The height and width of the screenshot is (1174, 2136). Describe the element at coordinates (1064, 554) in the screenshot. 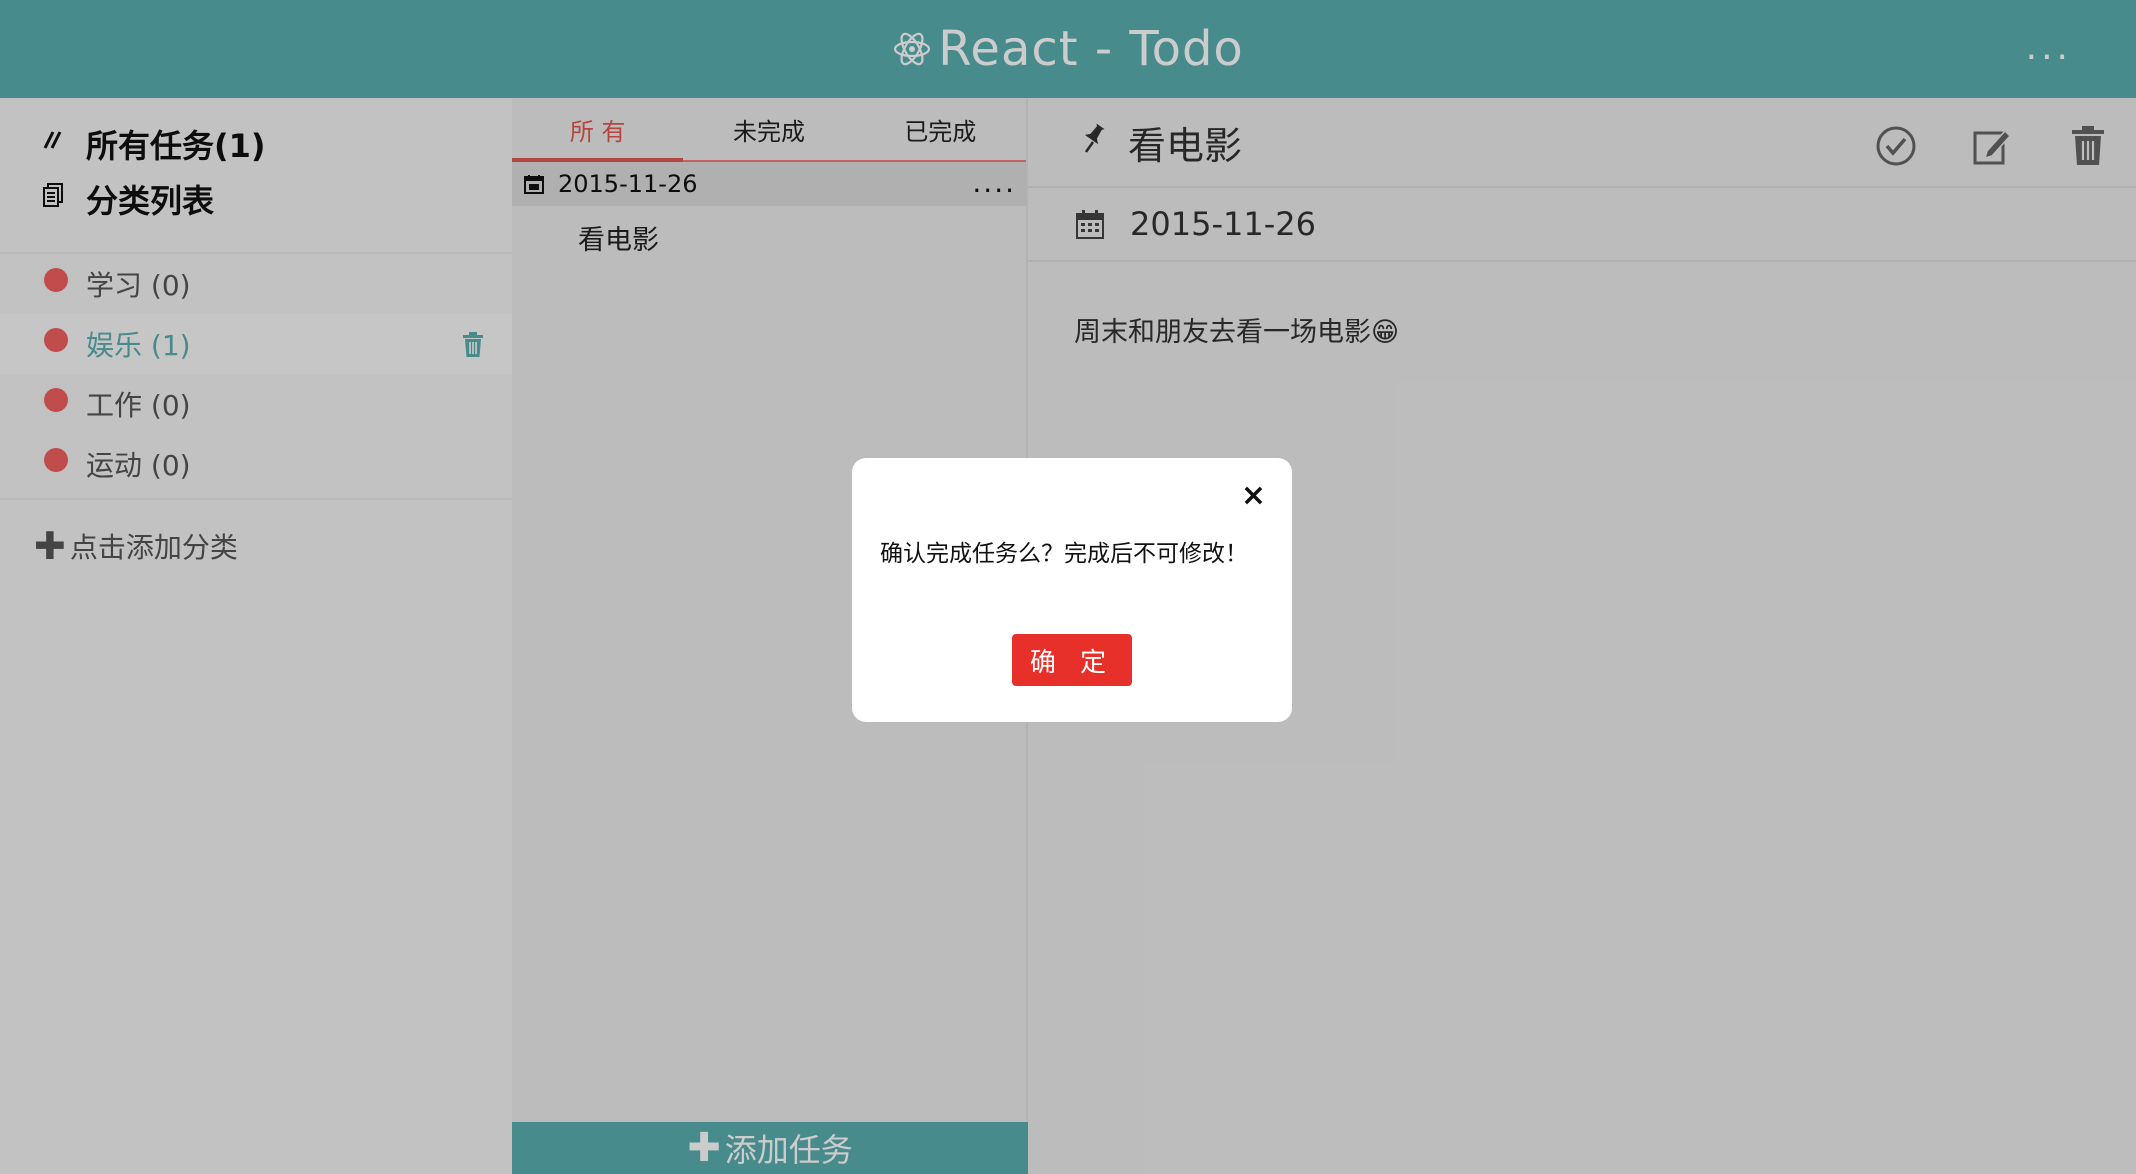

I see `confirm-message: 确认完成任务么？完成后不可修改！` at that location.